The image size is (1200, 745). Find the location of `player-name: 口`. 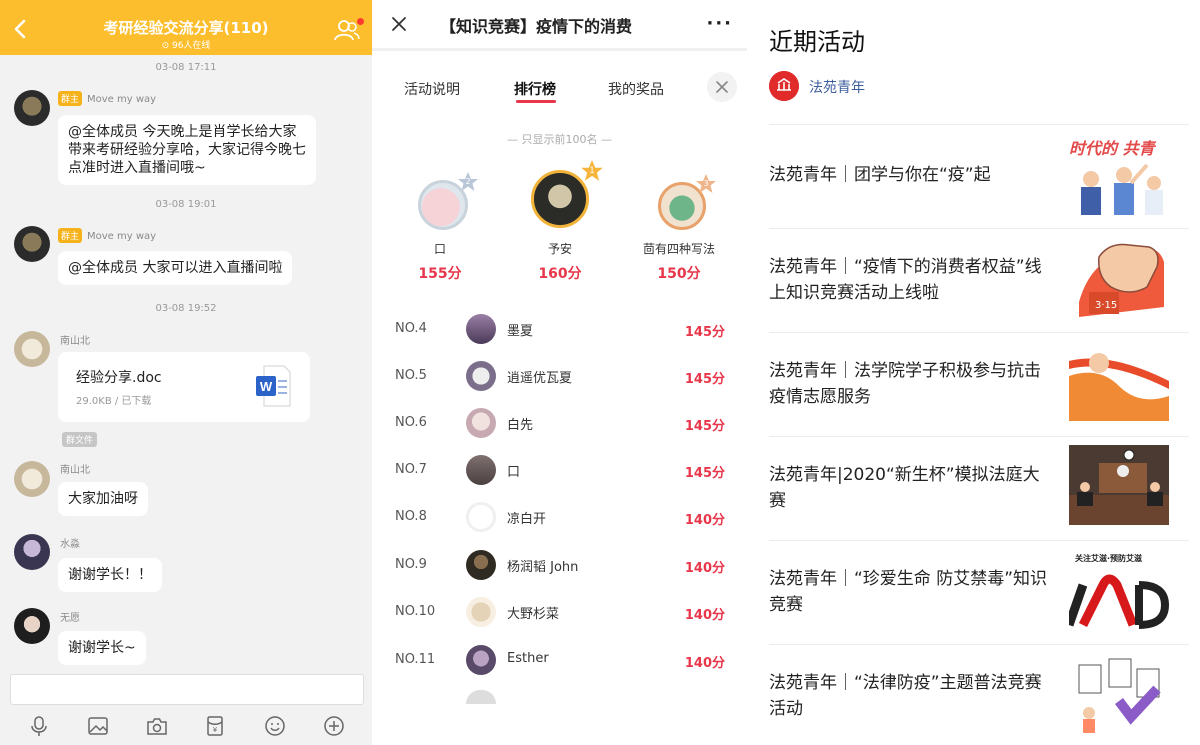

player-name: 口 is located at coordinates (514, 472).